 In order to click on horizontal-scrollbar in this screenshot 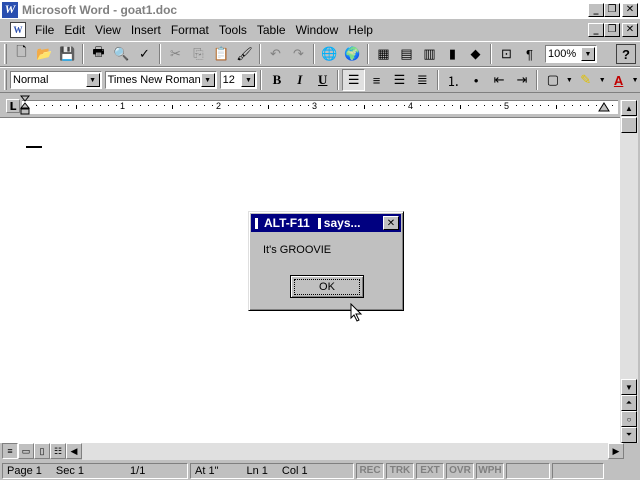, I will do `click(345, 451)`.